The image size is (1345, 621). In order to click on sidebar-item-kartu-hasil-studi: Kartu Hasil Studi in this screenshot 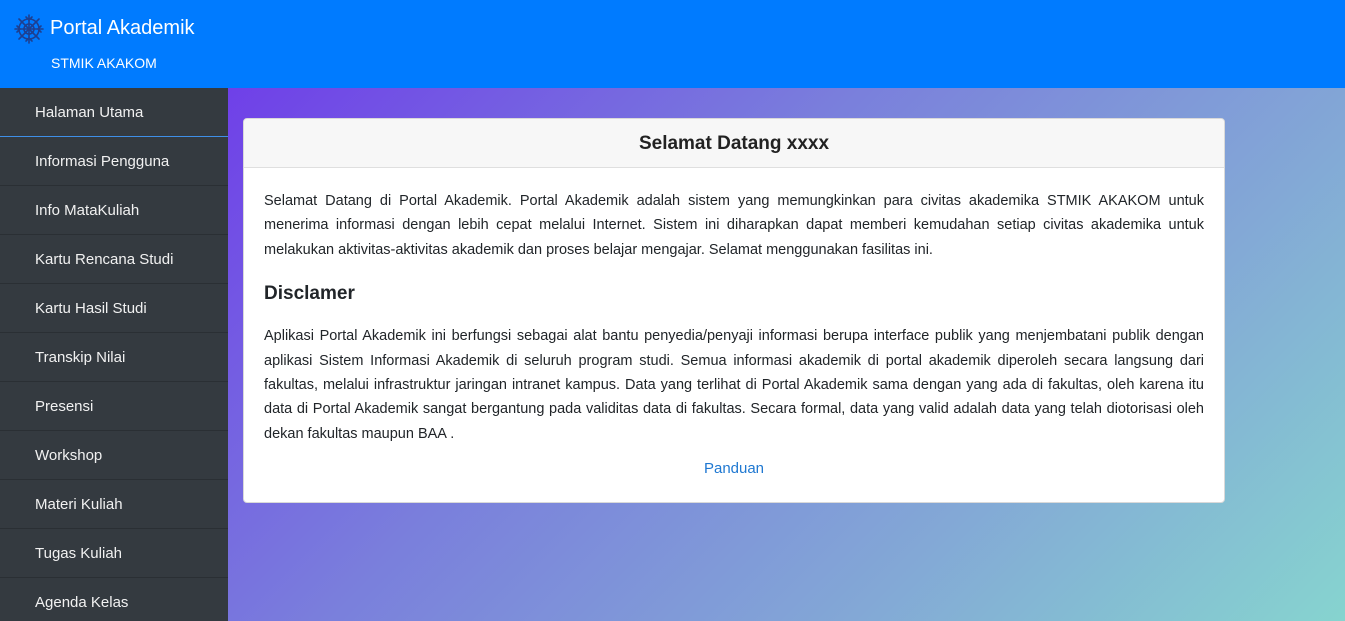, I will do `click(114, 308)`.